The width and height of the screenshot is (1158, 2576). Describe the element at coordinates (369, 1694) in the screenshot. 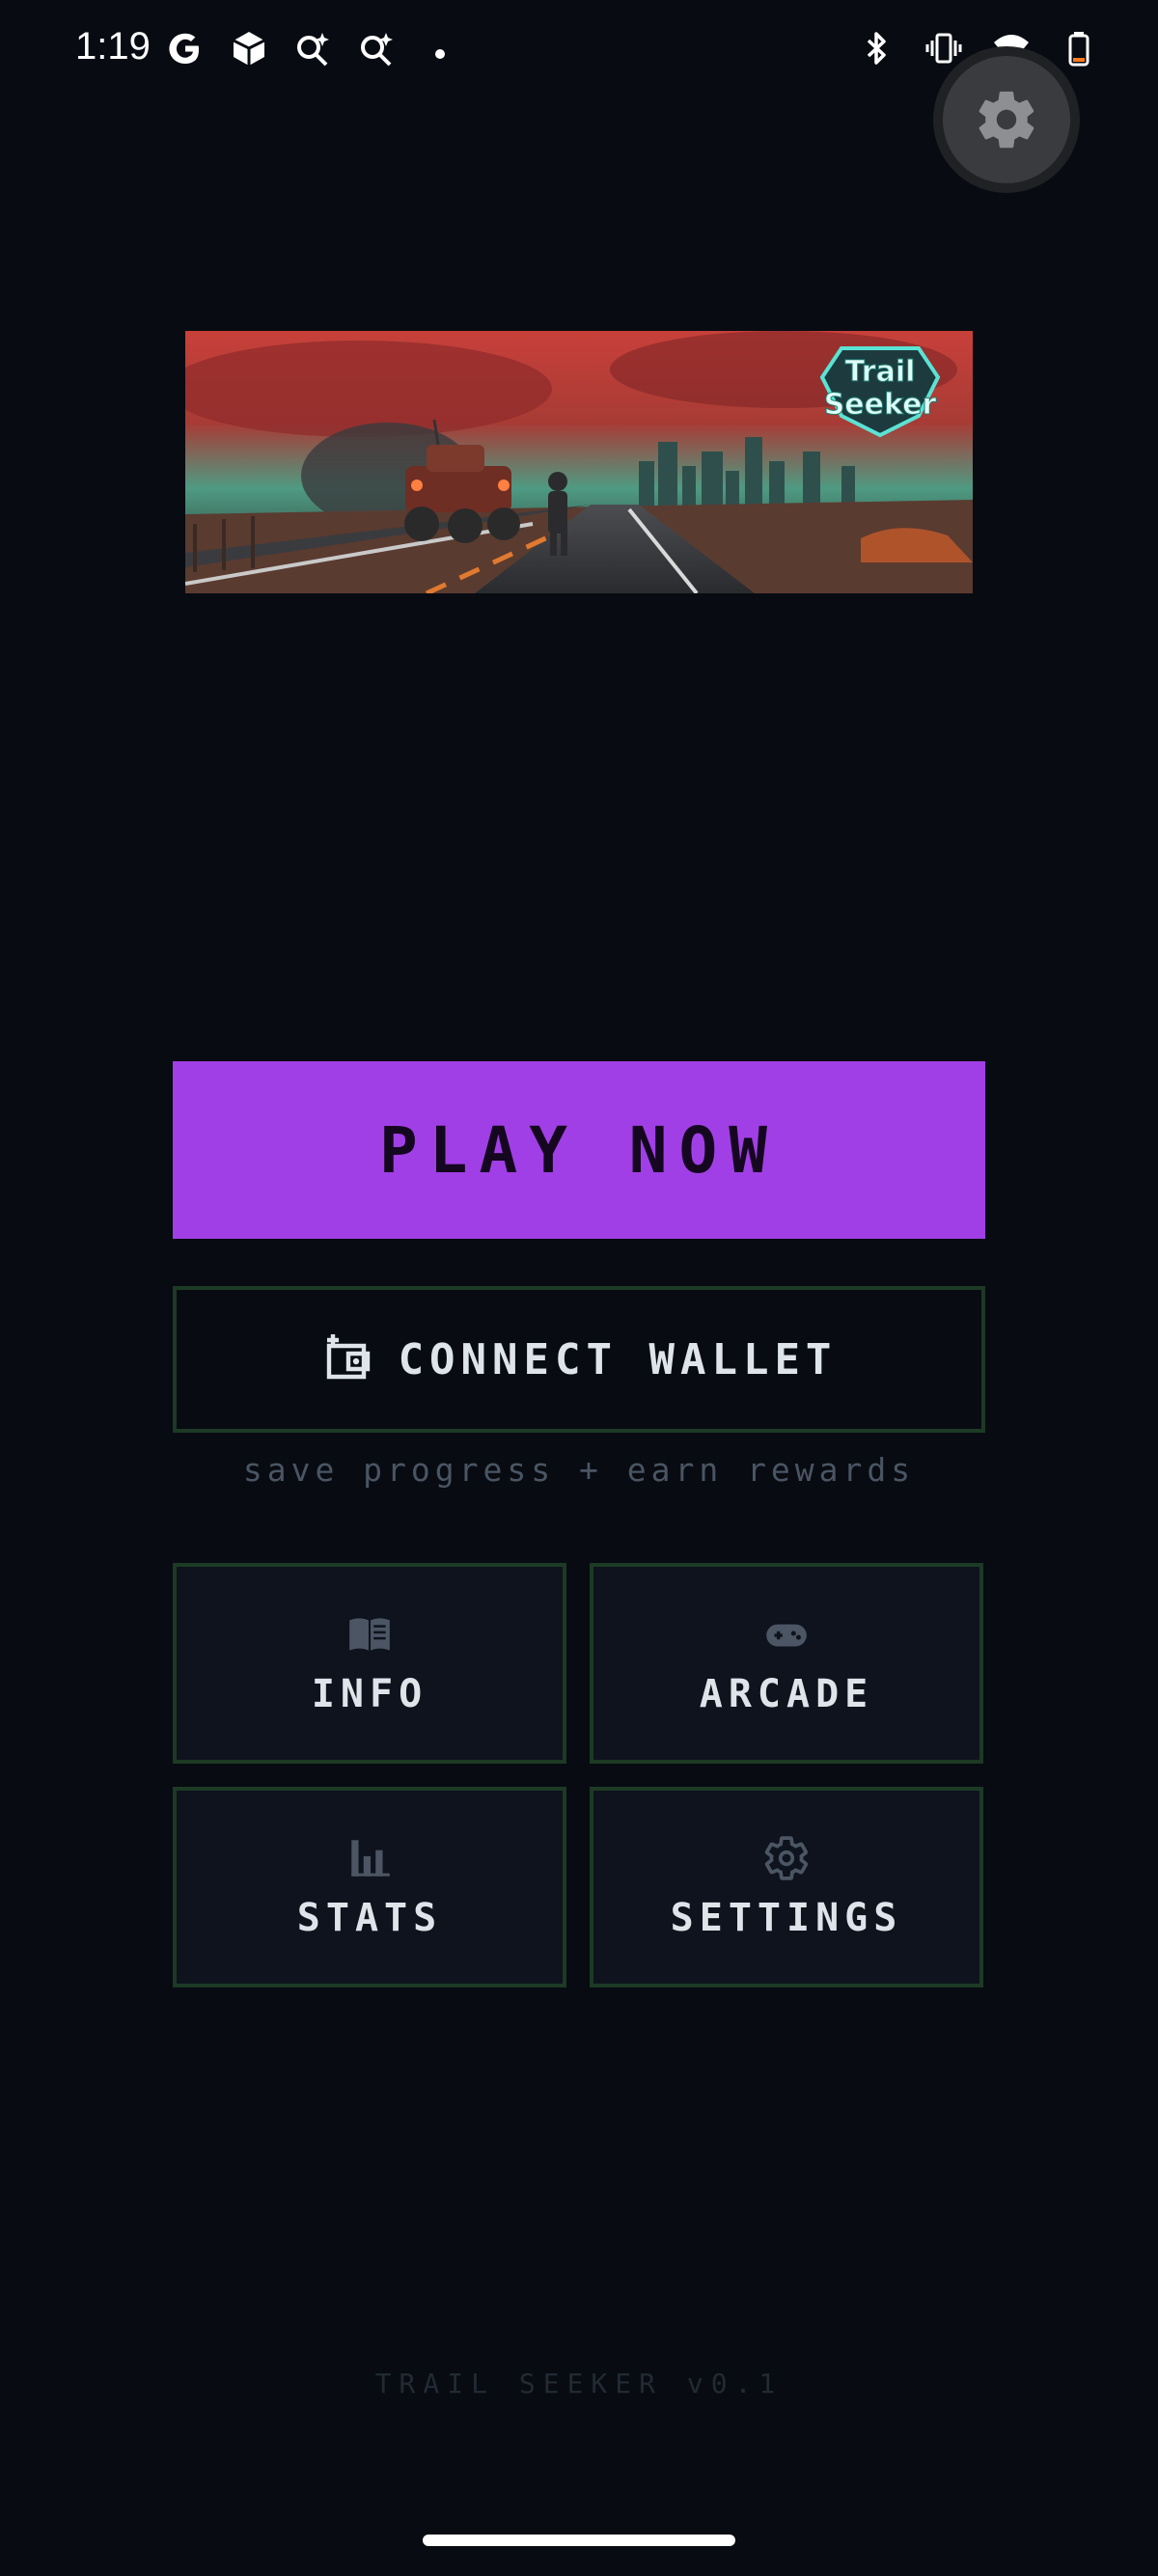

I see `info-label: INFO` at that location.